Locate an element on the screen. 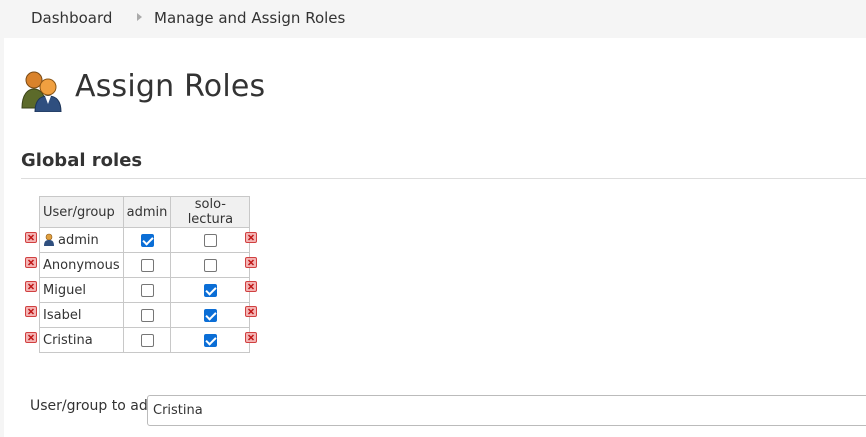 This screenshot has height=437, width=866. user-cell: Miguel is located at coordinates (81, 290).